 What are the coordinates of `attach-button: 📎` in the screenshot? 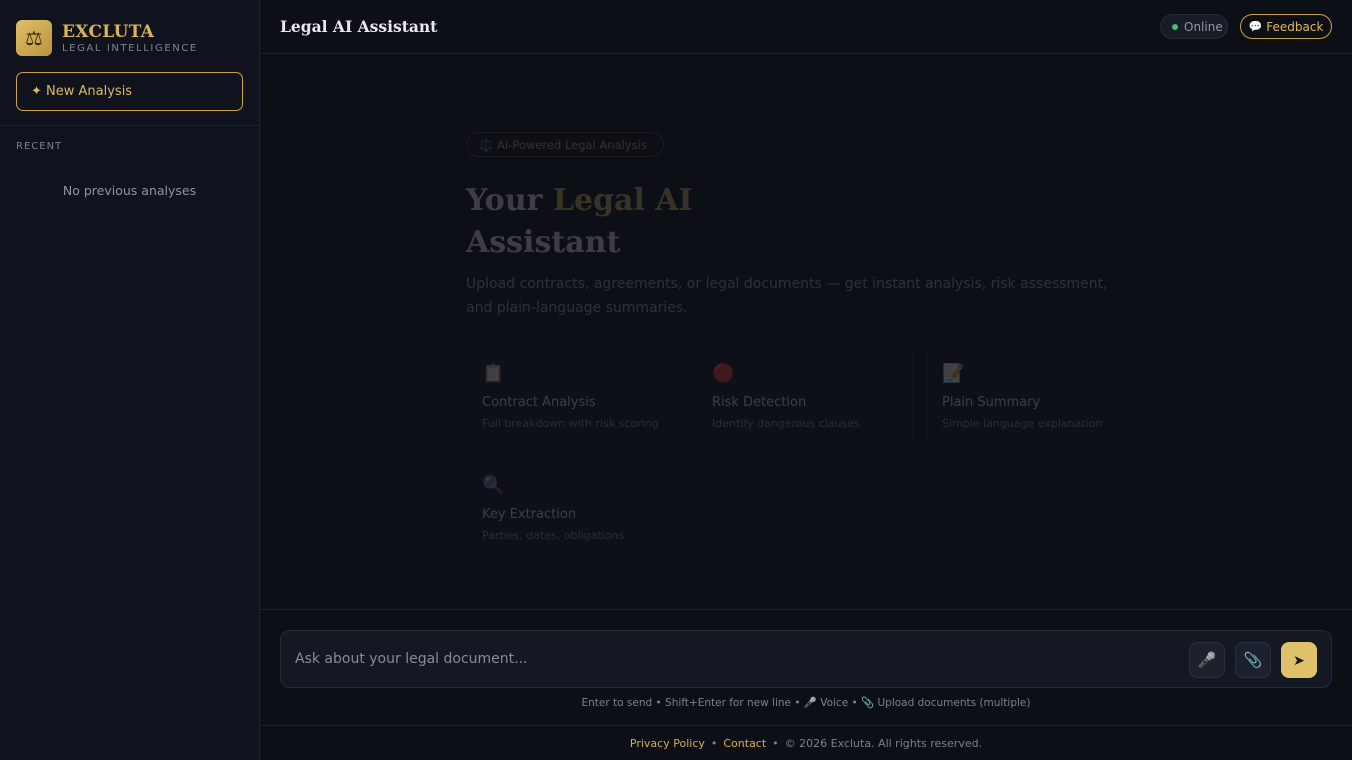 It's located at (1253, 660).